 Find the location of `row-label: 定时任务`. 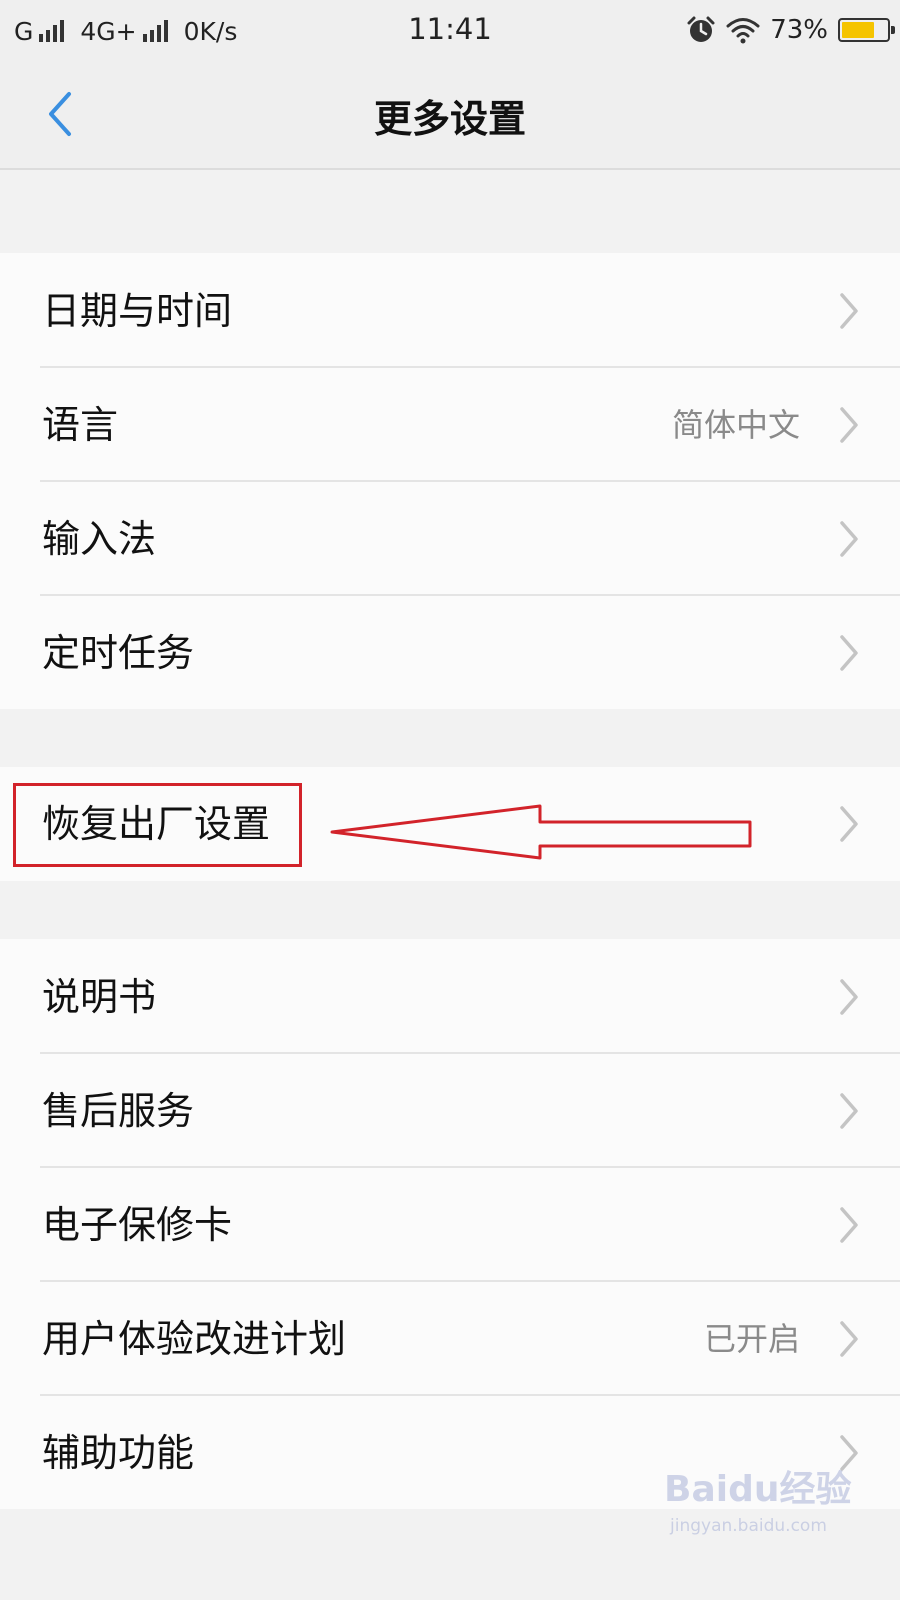

row-label: 定时任务 is located at coordinates (118, 653).